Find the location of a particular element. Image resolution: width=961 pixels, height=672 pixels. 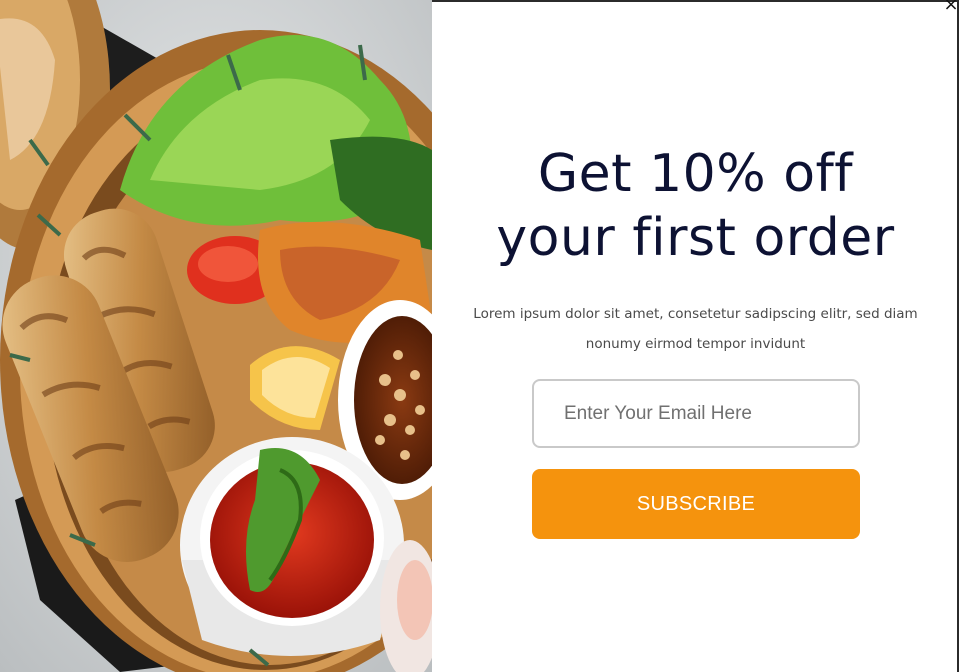

subscribe-button: SUBSCRIBE is located at coordinates (696, 504).